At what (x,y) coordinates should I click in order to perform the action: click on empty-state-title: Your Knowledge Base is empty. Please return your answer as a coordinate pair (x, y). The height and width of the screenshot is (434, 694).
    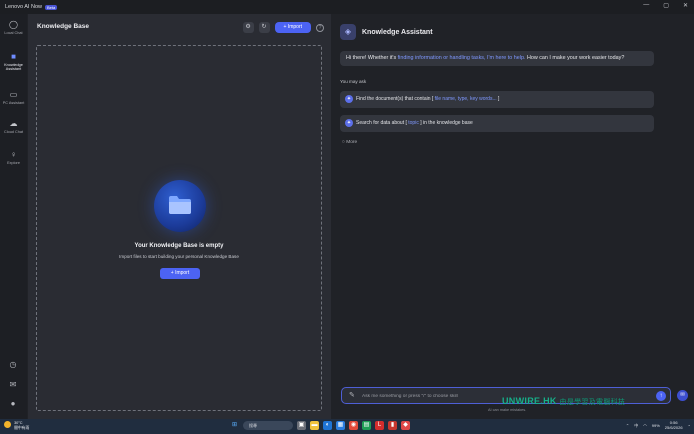
    Looking at the image, I should click on (179, 246).